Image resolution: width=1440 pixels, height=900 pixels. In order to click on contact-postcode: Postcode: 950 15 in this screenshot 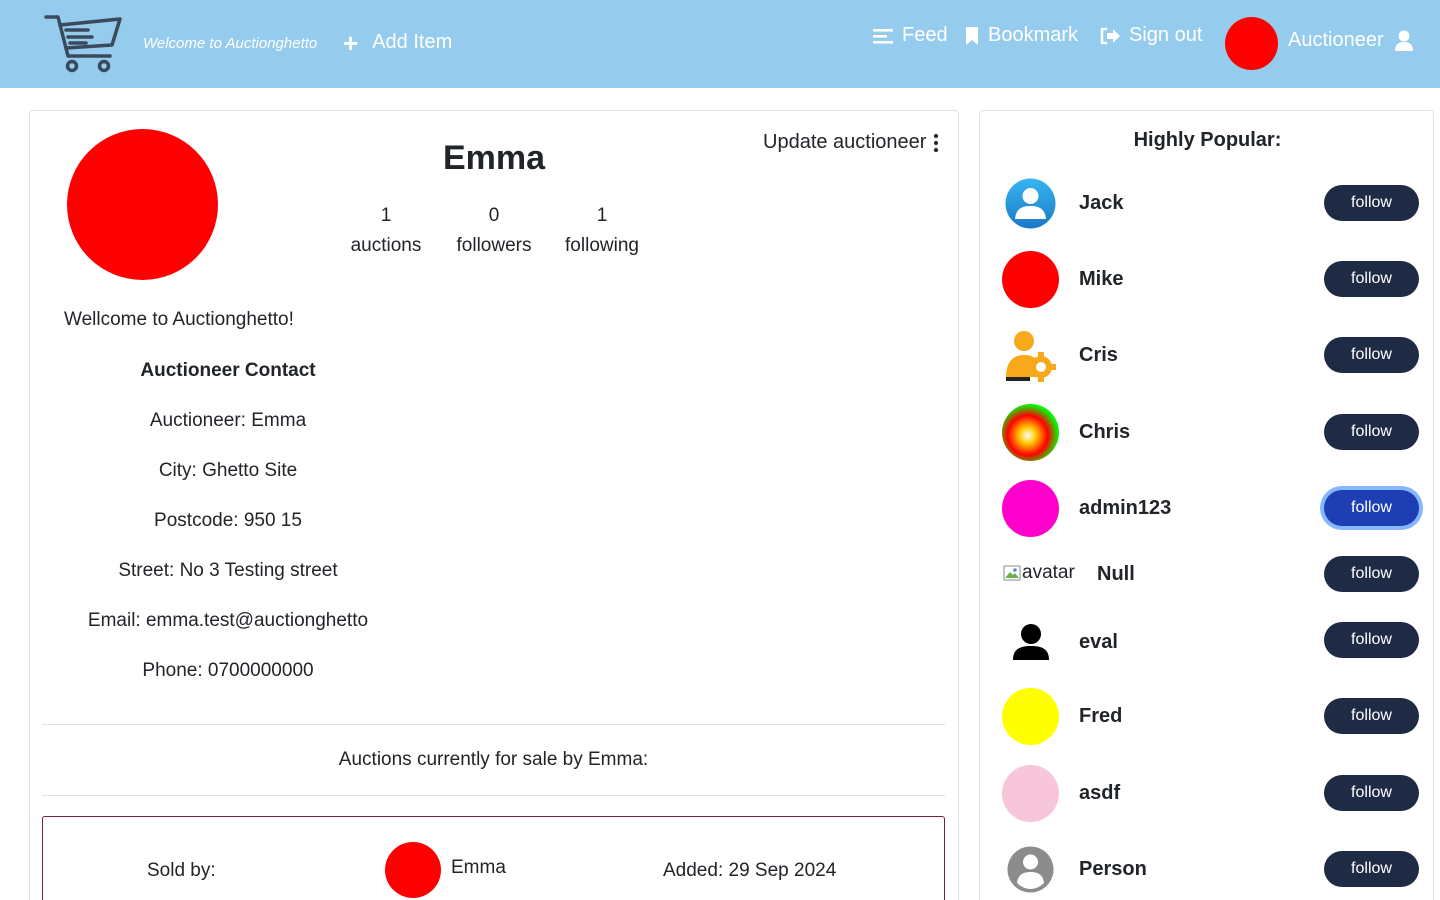, I will do `click(228, 520)`.